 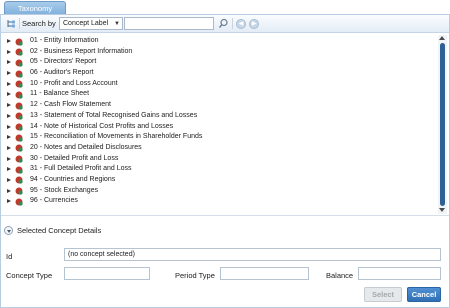 I want to click on tree-item: 31 - Full Detailed Profit and Loss, so click(x=223, y=169).